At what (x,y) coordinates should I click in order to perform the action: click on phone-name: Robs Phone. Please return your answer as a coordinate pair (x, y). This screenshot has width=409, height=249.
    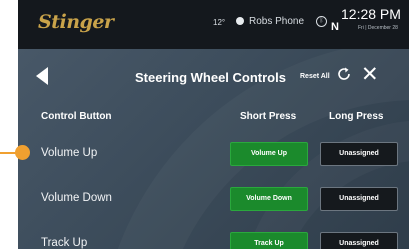
    Looking at the image, I should click on (277, 21).